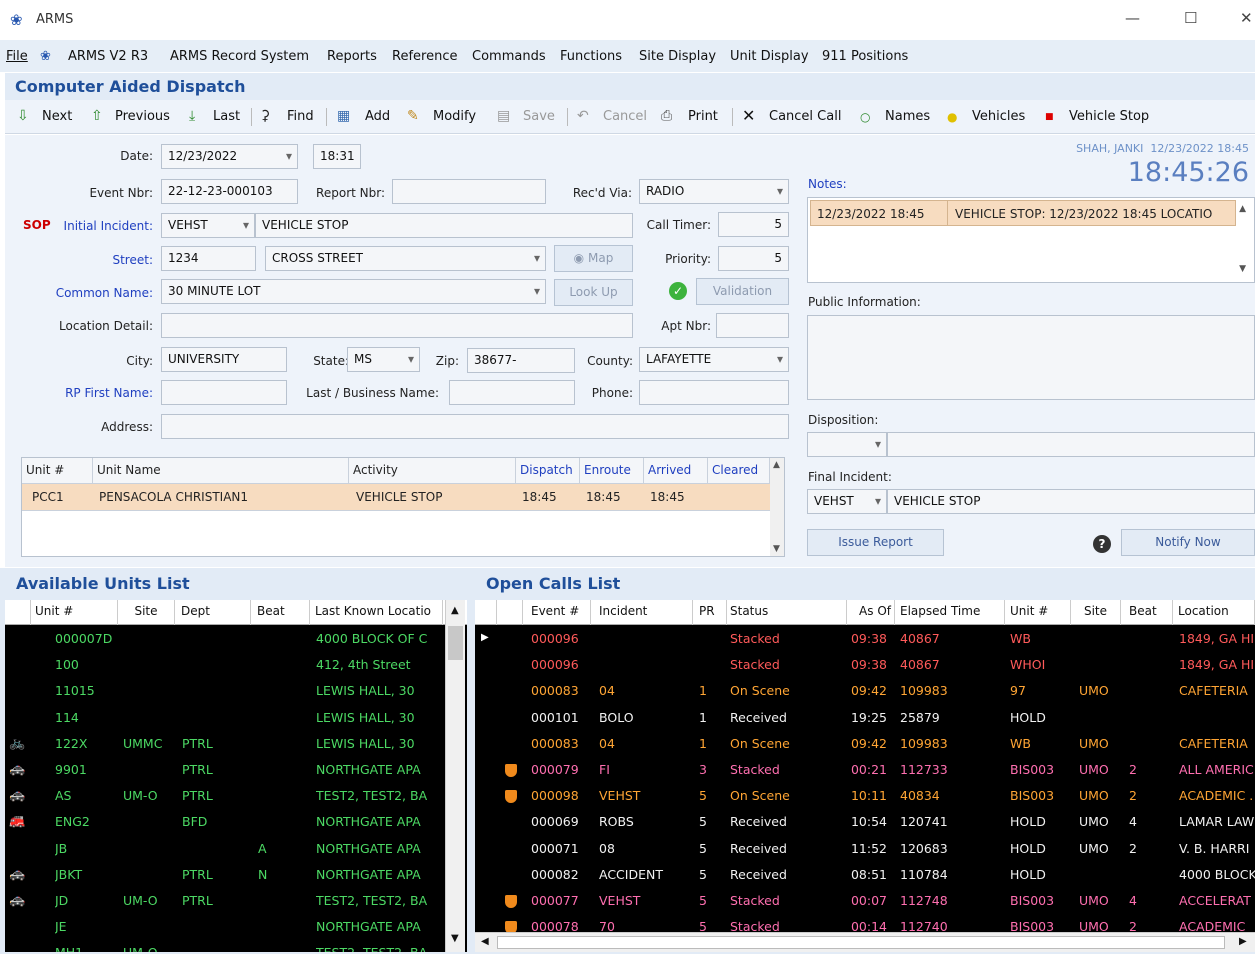 The image size is (1255, 954). I want to click on map-button: ◉ Map, so click(593, 258).